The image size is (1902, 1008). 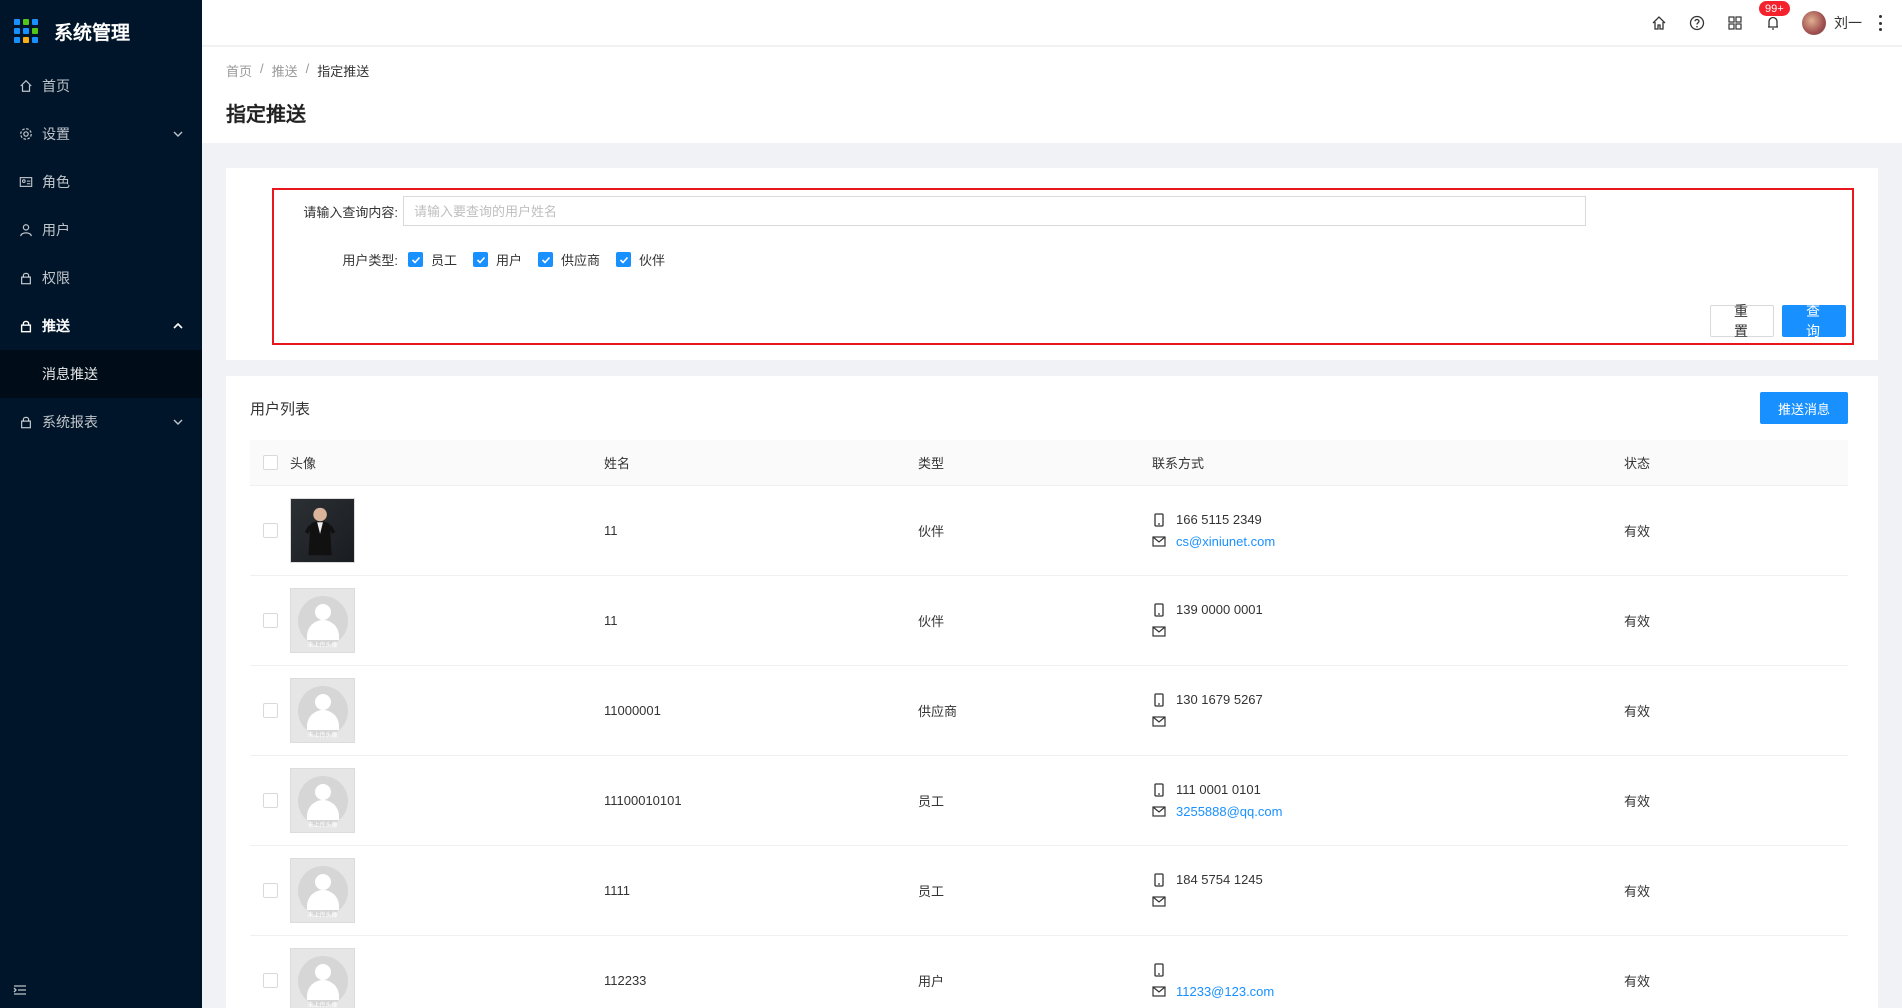 I want to click on default-avatar-icon: 未上传头像, so click(x=322, y=890).